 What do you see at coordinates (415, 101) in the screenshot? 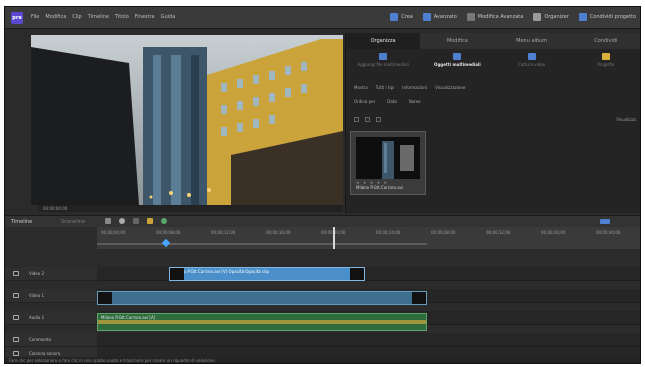
I see `sort-dropdown: Nome` at bounding box center [415, 101].